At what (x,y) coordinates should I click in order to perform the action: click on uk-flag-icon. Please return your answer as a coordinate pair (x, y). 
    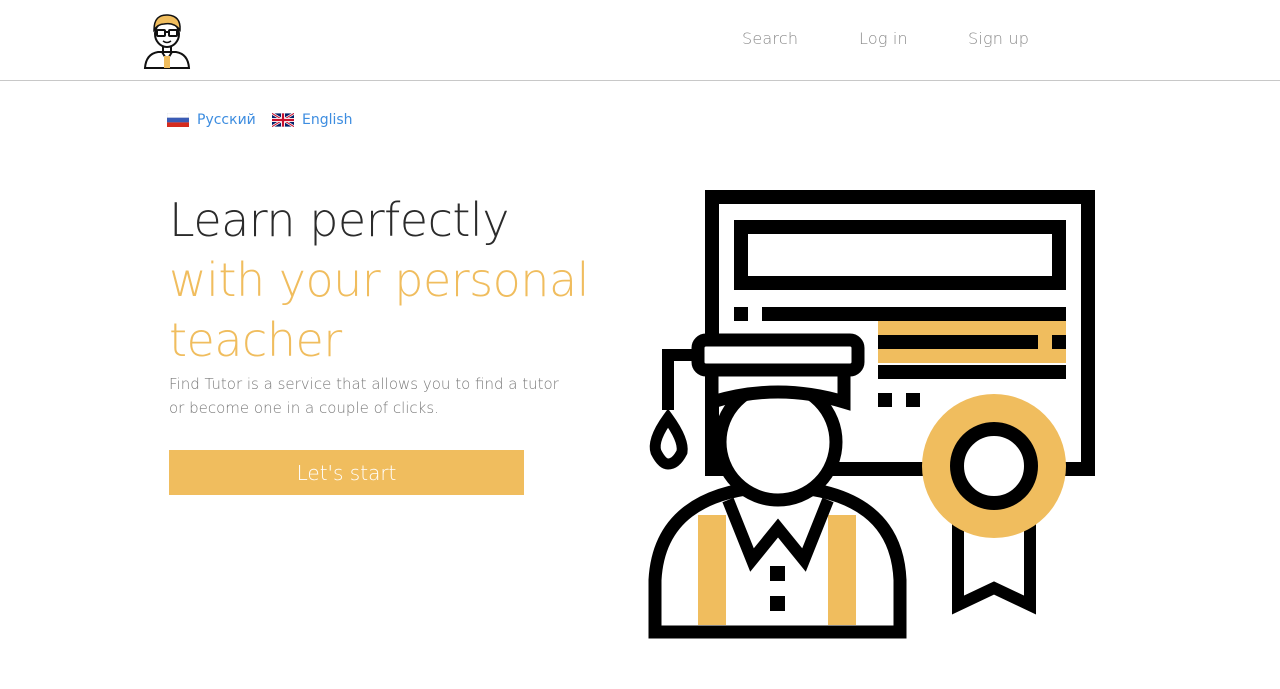
    Looking at the image, I should click on (283, 120).